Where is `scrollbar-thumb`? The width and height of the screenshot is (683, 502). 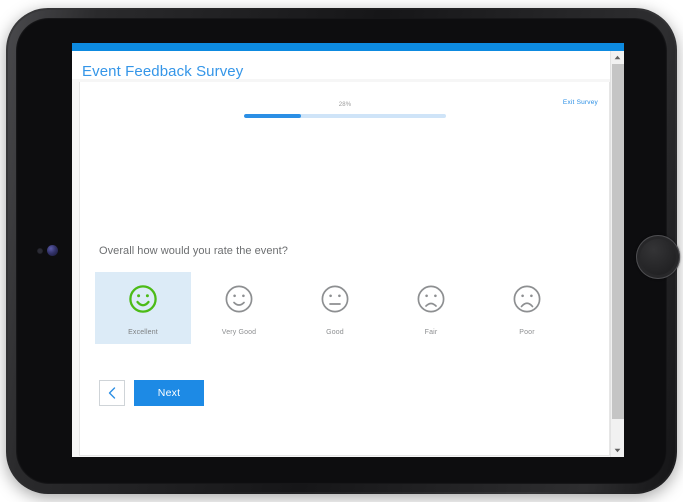
scrollbar-thumb is located at coordinates (618, 241).